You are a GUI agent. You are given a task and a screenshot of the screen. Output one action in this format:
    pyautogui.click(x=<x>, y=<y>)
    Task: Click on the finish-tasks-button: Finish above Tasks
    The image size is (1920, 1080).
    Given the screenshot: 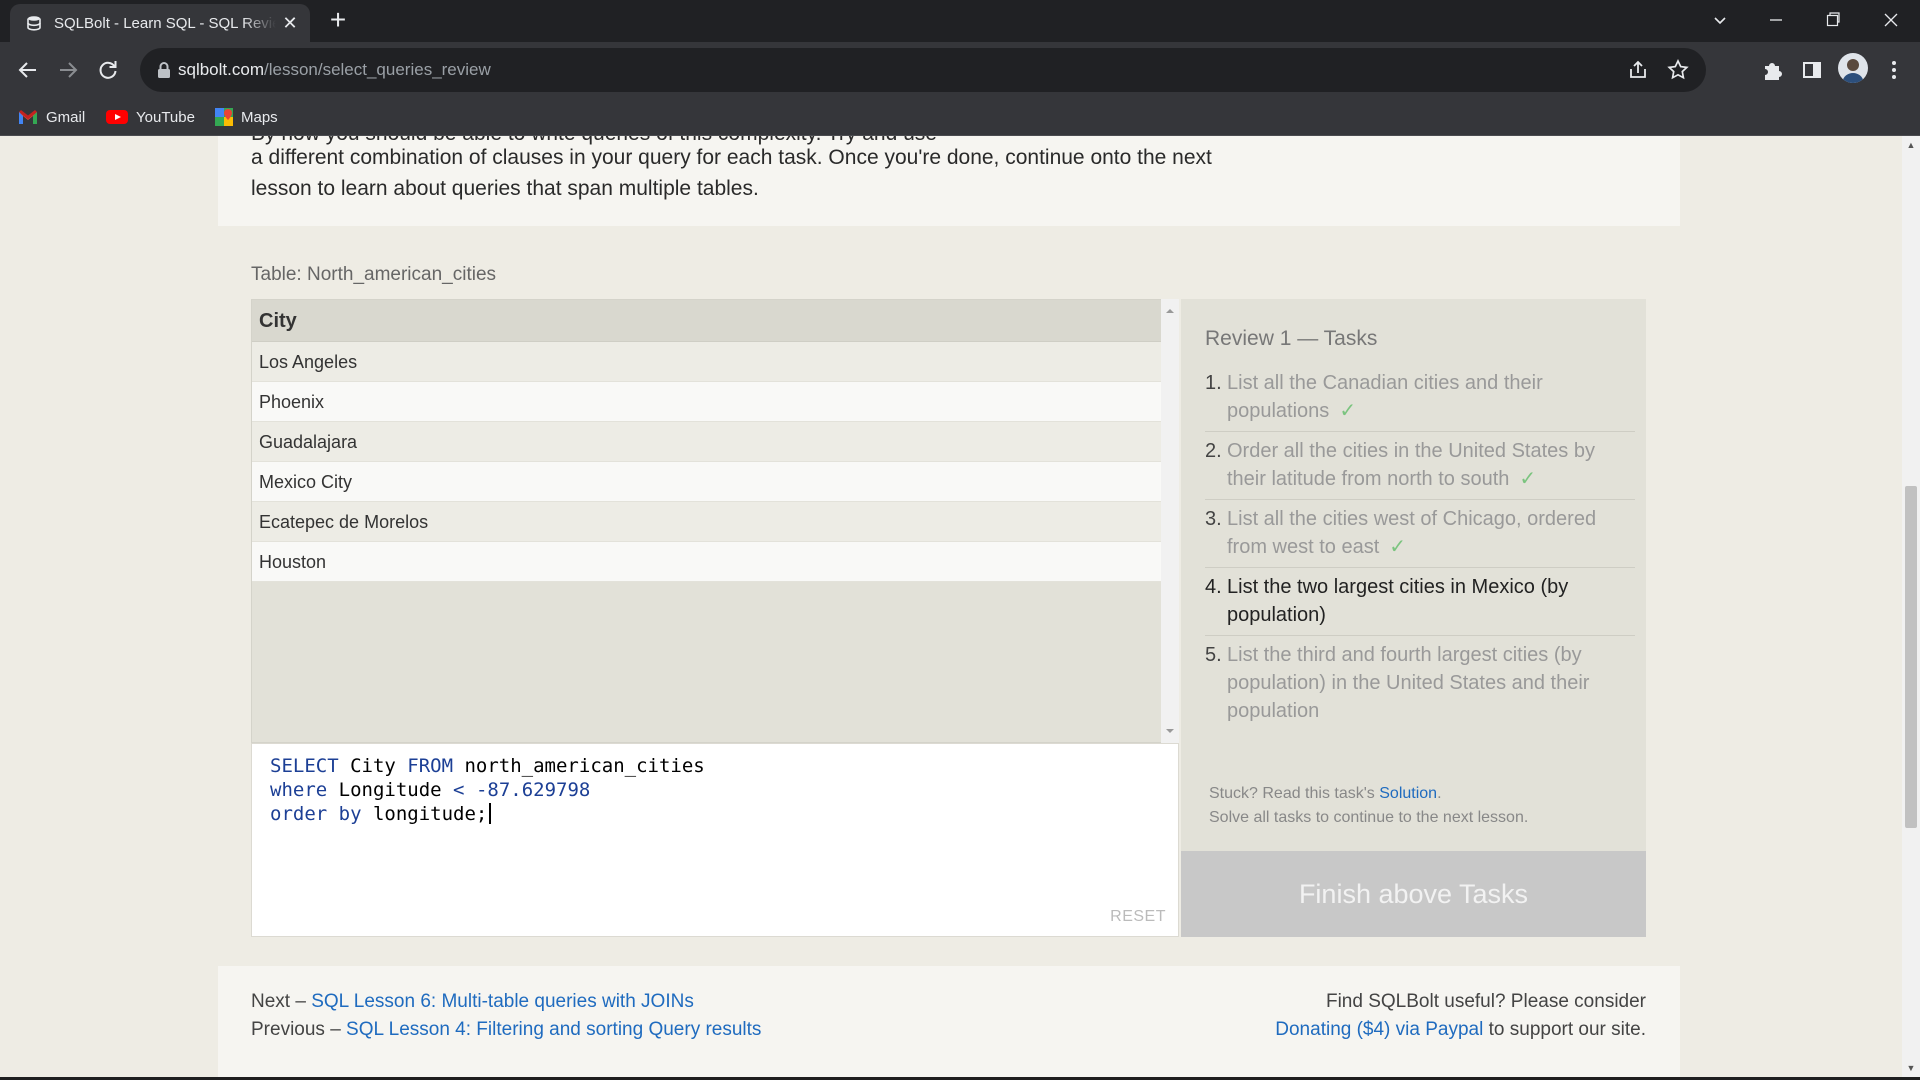 What is the action you would take?
    pyautogui.click(x=1413, y=894)
    